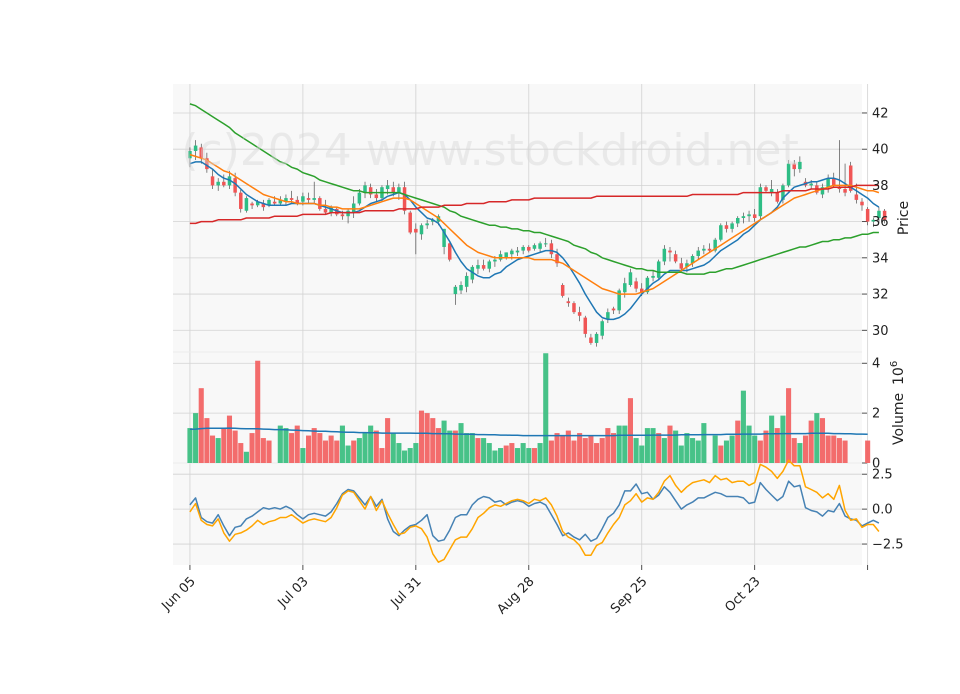 Image resolution: width=960 pixels, height=694 pixels. What do you see at coordinates (876, 414) in the screenshot?
I see `volume-tick-label: 2` at bounding box center [876, 414].